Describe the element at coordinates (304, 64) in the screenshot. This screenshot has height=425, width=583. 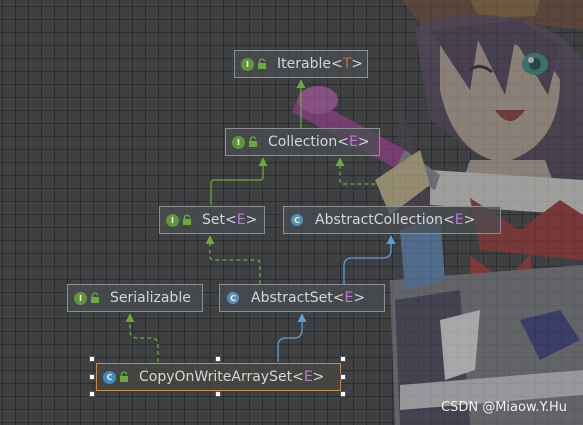
I see `node-iterable-name: Iterable` at that location.